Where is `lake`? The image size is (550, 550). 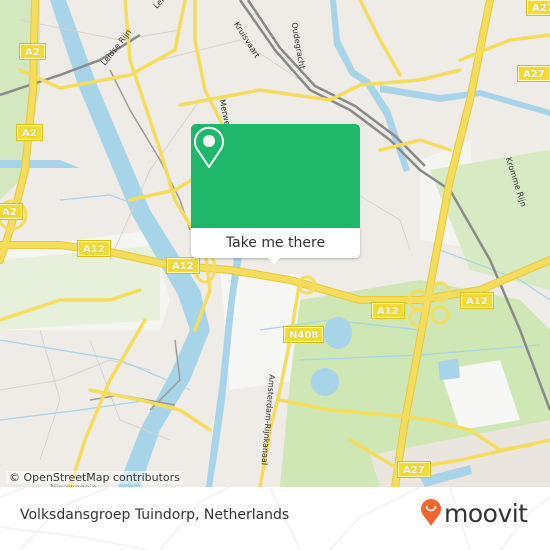
lake is located at coordinates (325, 382).